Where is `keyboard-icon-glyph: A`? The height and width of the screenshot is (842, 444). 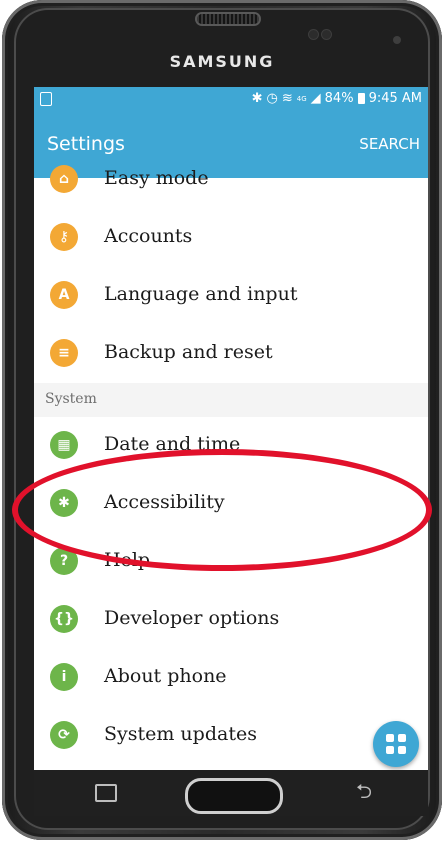 keyboard-icon-glyph: A is located at coordinates (64, 295).